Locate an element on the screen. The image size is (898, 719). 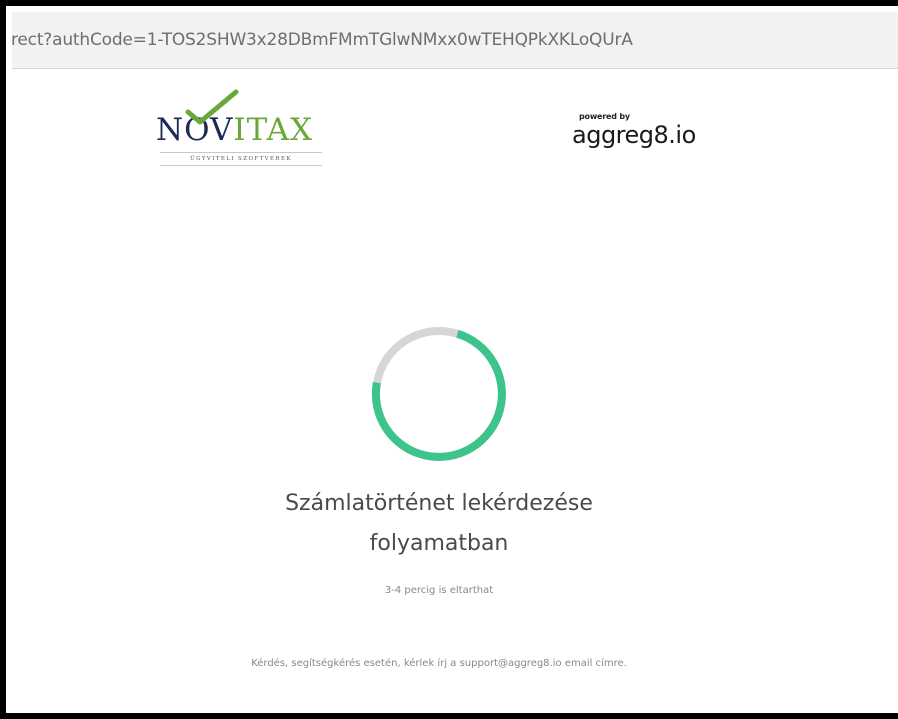
status-title-line-2: folyamatban is located at coordinates (439, 543).